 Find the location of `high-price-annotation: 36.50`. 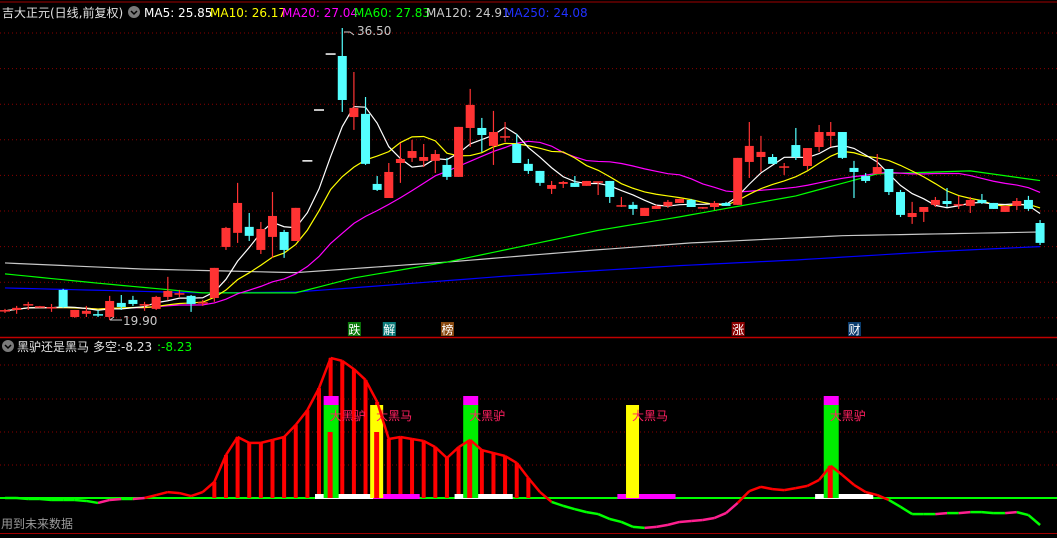

high-price-annotation: 36.50 is located at coordinates (367, 31).